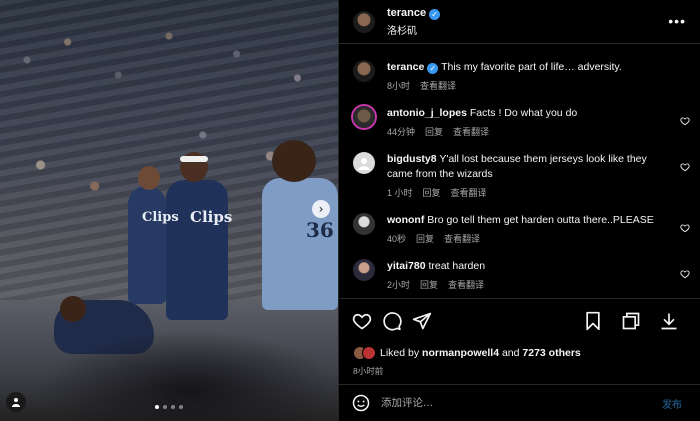 This screenshot has height=421, width=700. What do you see at coordinates (525, 238) in the screenshot?
I see `comment-meta: 40秒 回复 查看翻译` at bounding box center [525, 238].